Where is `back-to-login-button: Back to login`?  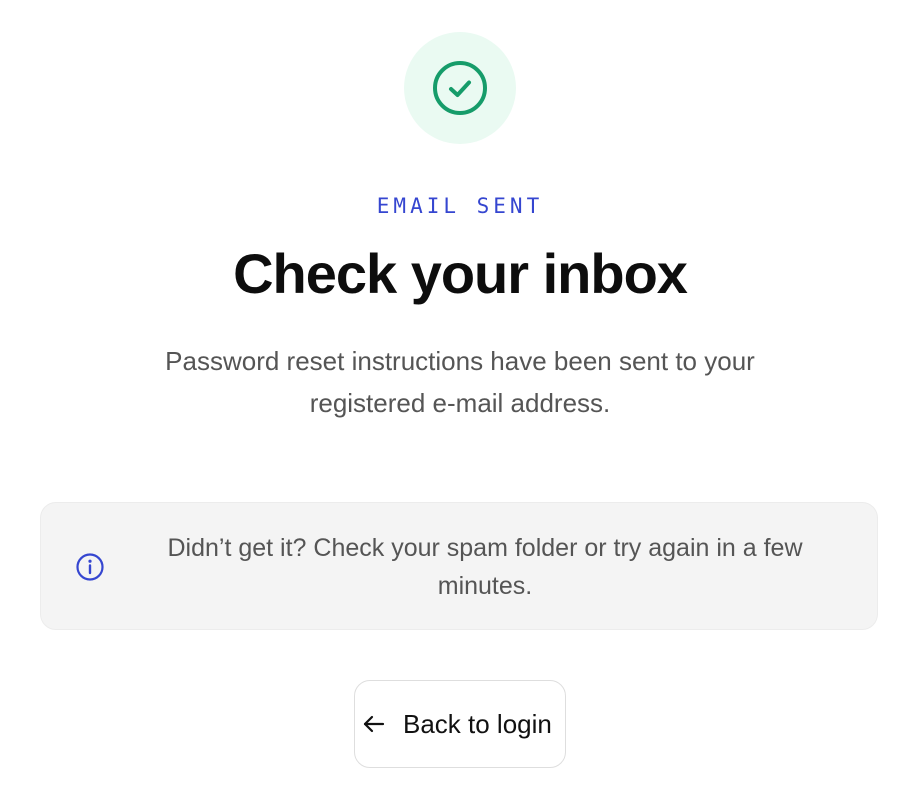 back-to-login-button: Back to login is located at coordinates (460, 724).